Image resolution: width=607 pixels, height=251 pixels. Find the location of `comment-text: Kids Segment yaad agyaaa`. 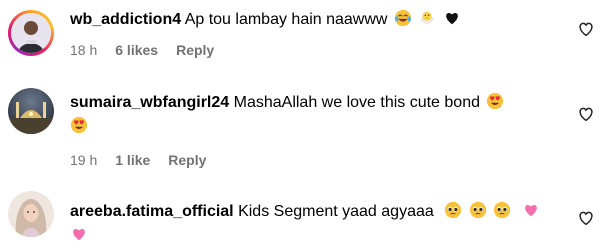

comment-text: Kids Segment yaad agyaaa is located at coordinates (336, 211).